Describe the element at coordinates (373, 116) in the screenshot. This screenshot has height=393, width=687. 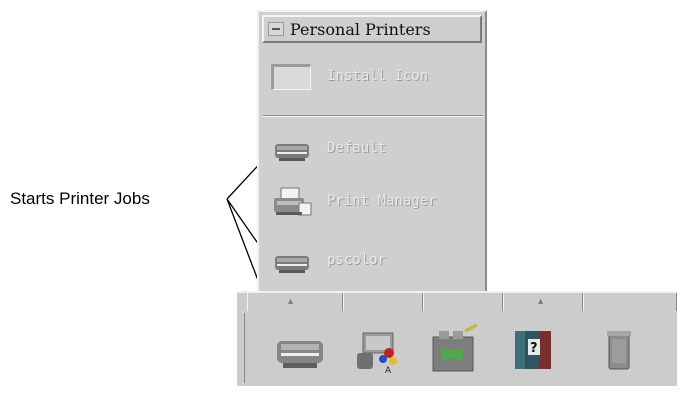
I see `subpanel-divider` at that location.